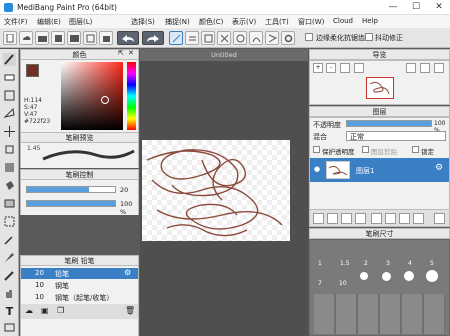 The image size is (450, 336). I want to click on fill-tool-icon, so click(9, 167).